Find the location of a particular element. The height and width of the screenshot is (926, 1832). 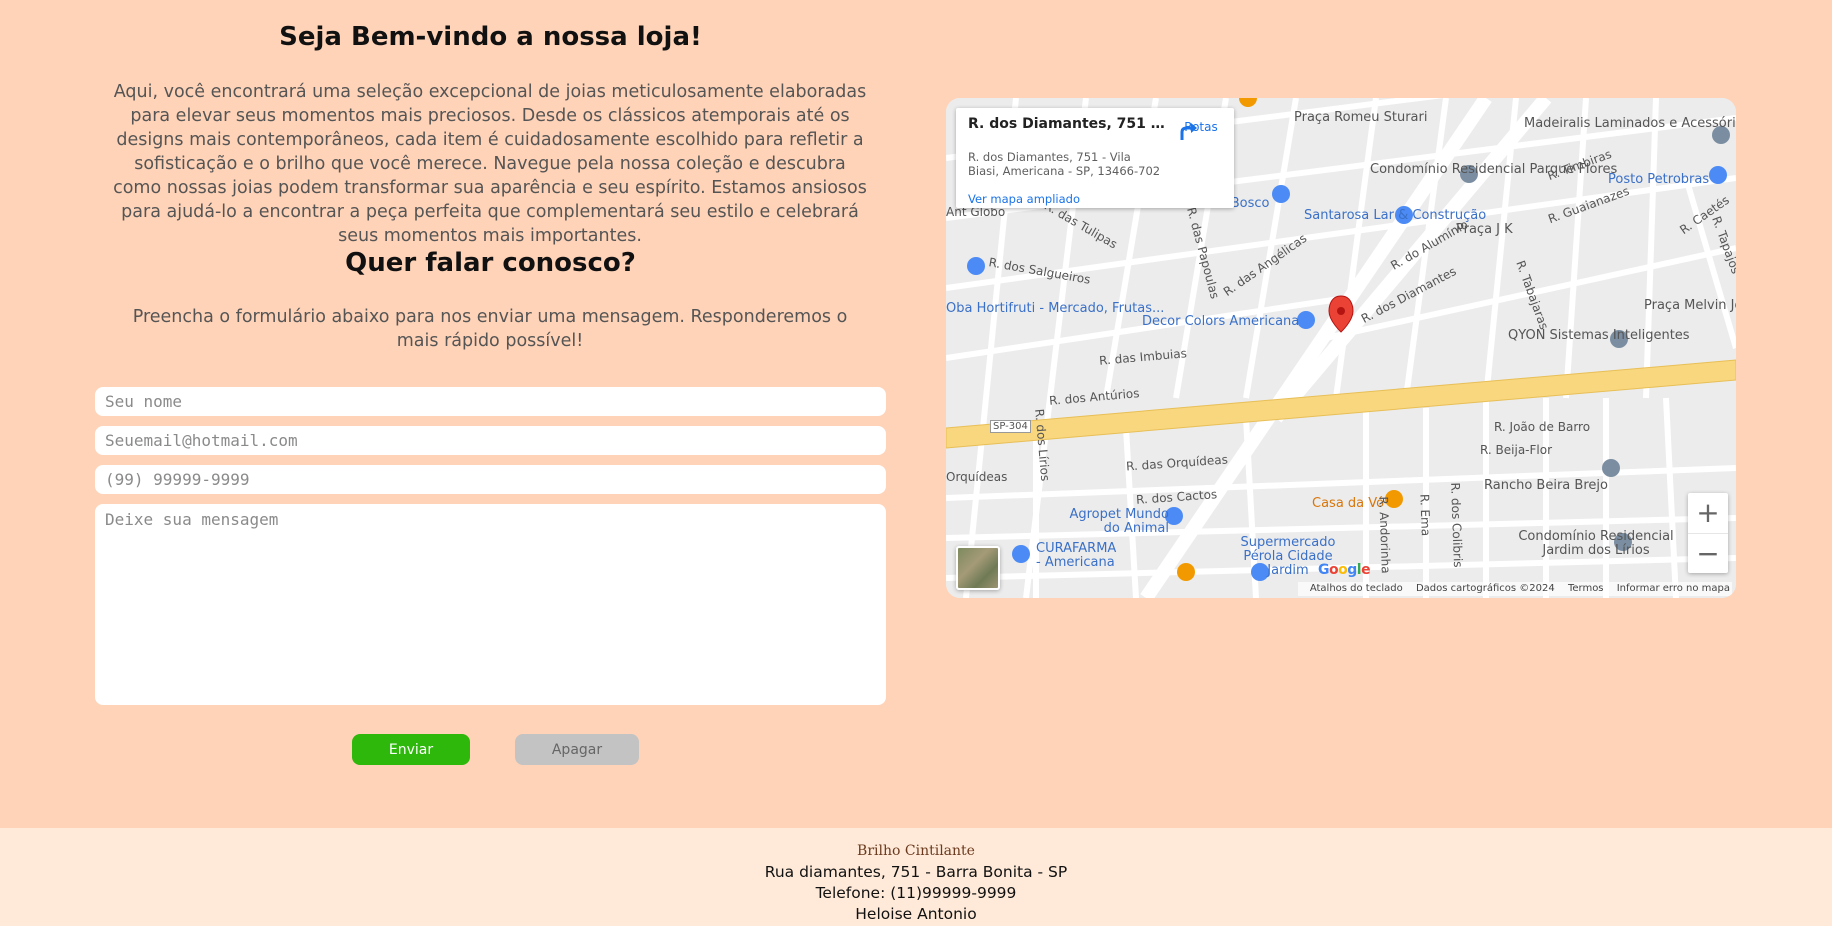

map-data-credit: Dados cartográficos ©2024 is located at coordinates (1485, 588).